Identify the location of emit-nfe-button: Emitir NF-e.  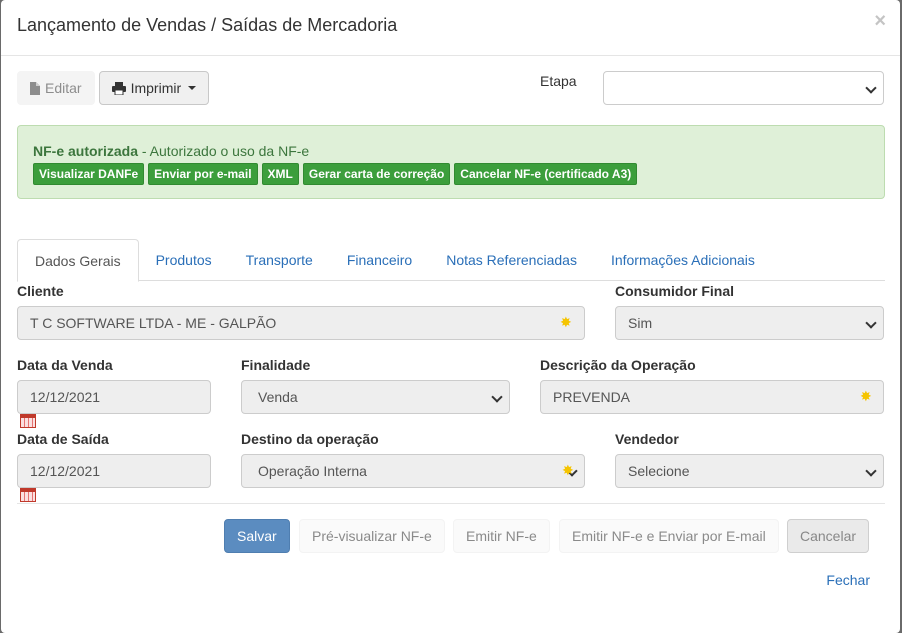
(501, 536).